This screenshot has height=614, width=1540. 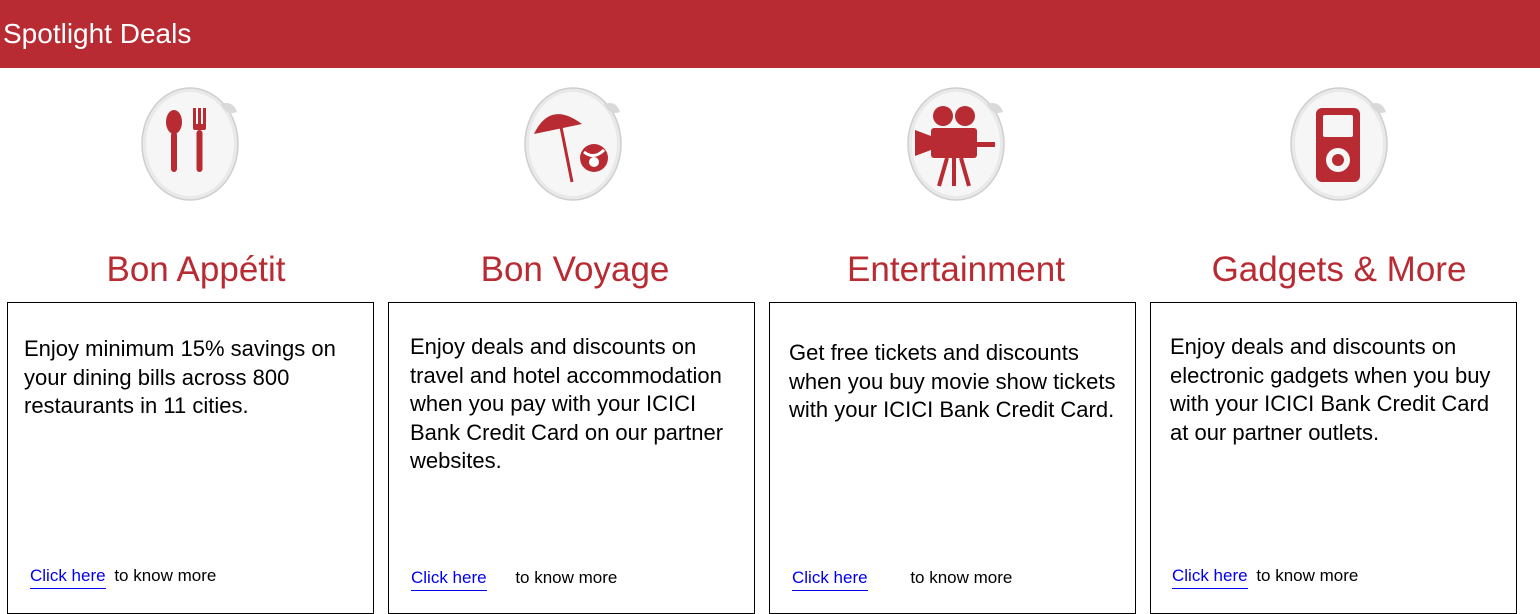 What do you see at coordinates (190, 152) in the screenshot?
I see `dining-icon` at bounding box center [190, 152].